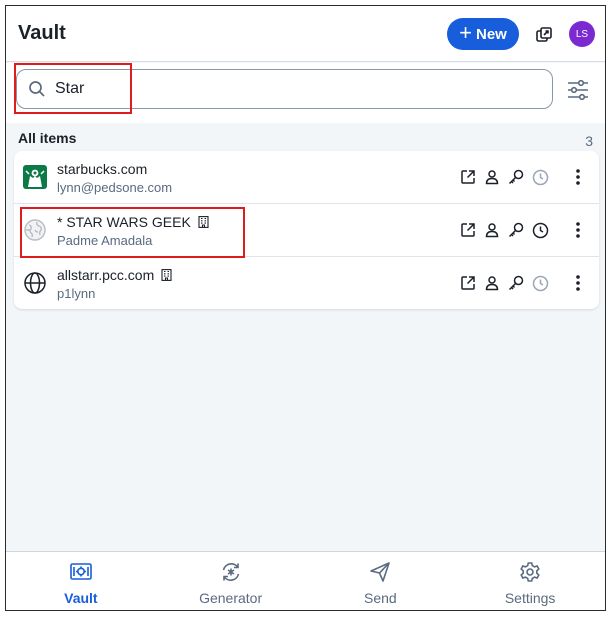  Describe the element at coordinates (491, 34) in the screenshot. I see `new-button-label: New` at that location.